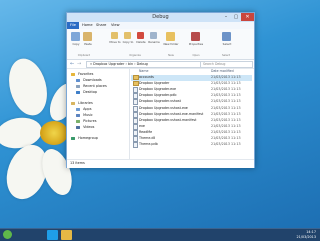 This screenshot has height=241, width=320. I want to click on tab-view: View, so click(115, 25).